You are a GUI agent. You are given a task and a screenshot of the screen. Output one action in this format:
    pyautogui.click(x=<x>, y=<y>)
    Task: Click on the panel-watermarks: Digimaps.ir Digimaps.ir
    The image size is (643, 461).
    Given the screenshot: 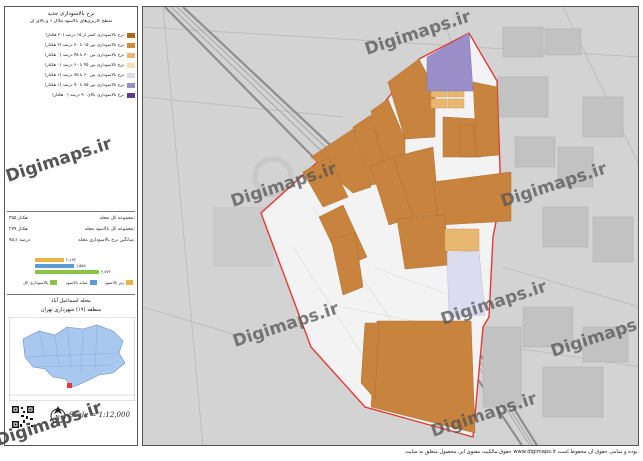 What is the action you would take?
    pyautogui.click(x=57, y=292)
    